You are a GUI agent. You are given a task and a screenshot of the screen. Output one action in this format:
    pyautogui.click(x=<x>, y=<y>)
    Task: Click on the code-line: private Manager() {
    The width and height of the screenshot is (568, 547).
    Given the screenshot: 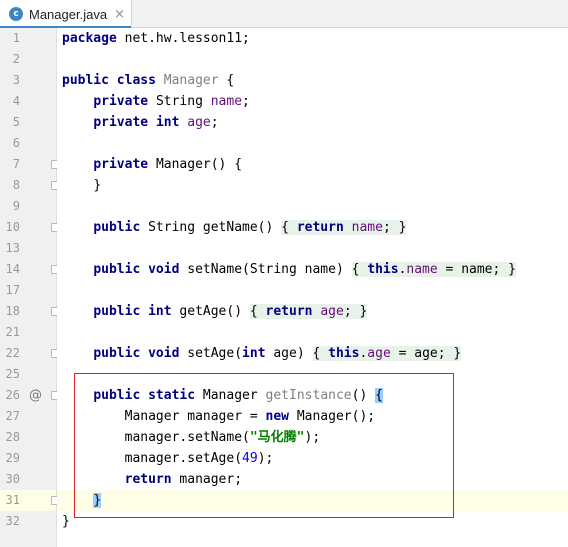 What is the action you would take?
    pyautogui.click(x=168, y=164)
    